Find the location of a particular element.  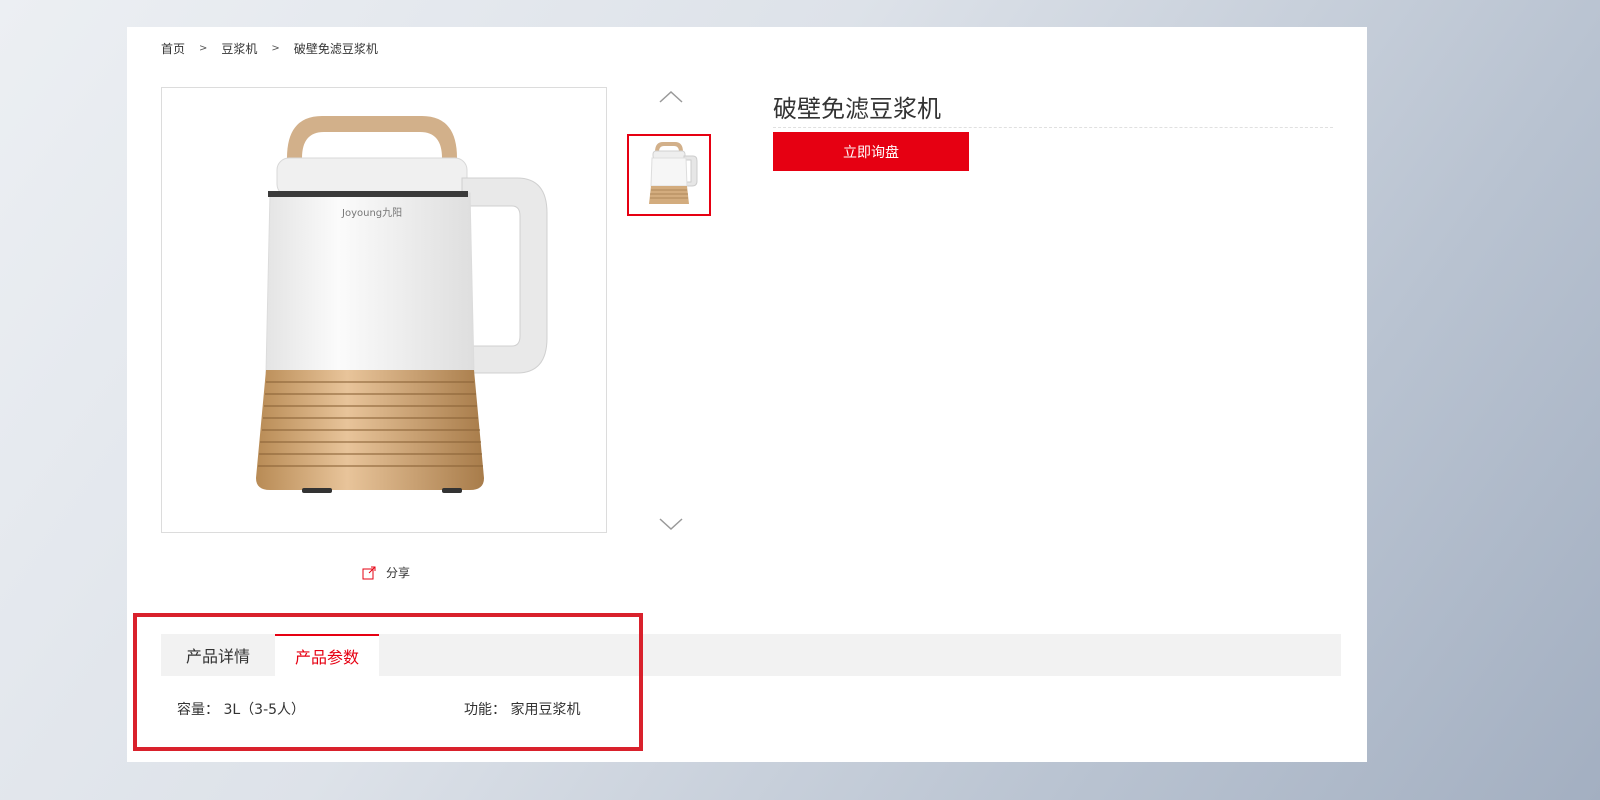

tab-product-params: 产品参数 is located at coordinates (327, 655).